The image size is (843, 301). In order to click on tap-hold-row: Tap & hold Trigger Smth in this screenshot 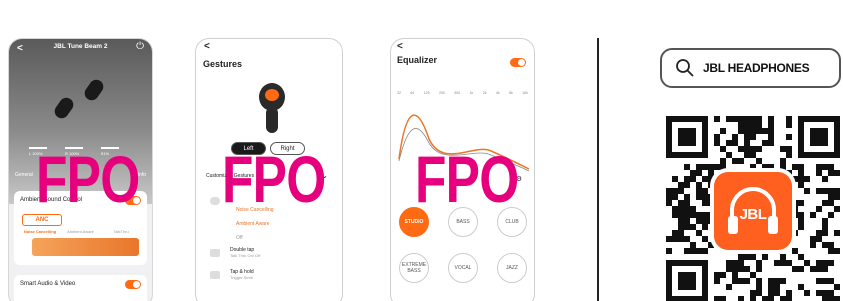, I will do `click(242, 274)`.